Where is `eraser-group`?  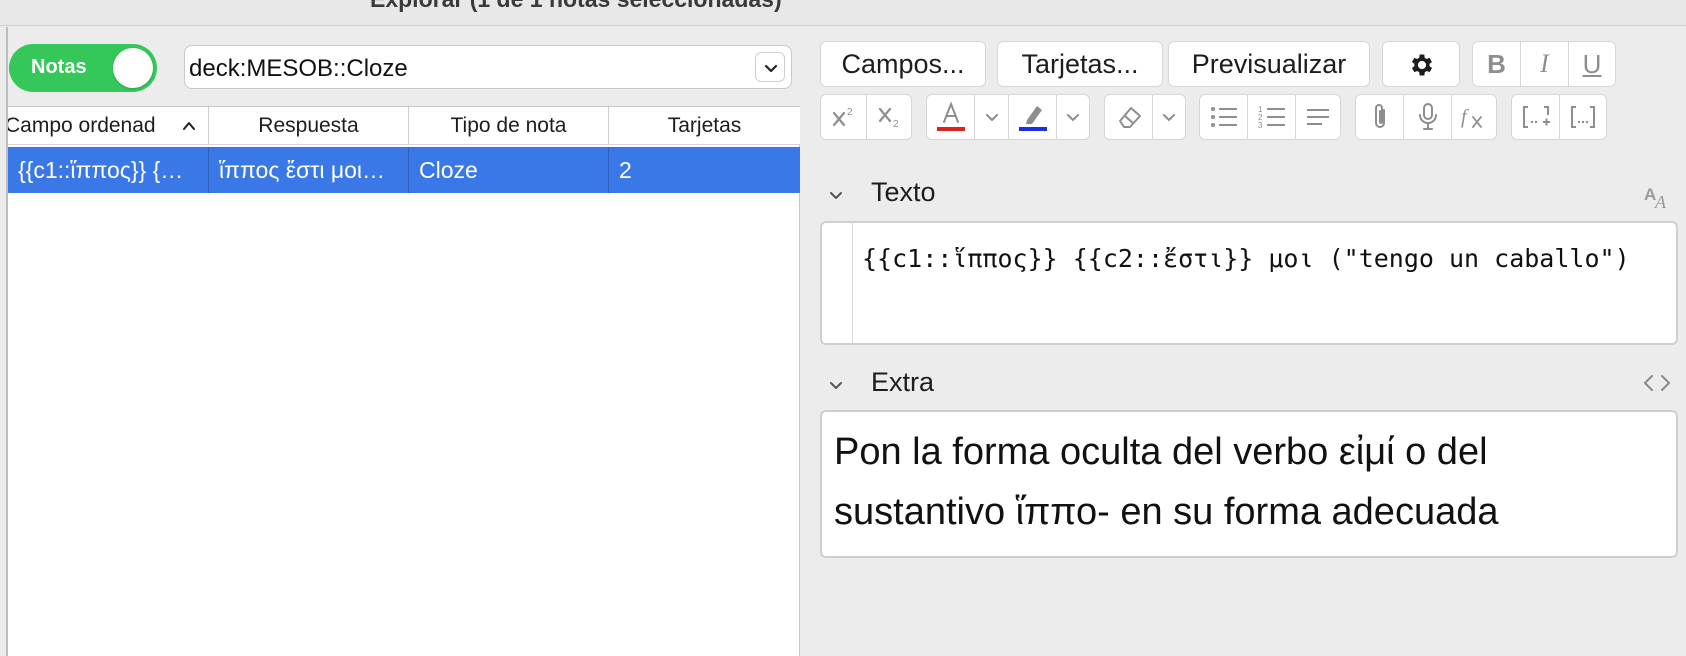 eraser-group is located at coordinates (1145, 117).